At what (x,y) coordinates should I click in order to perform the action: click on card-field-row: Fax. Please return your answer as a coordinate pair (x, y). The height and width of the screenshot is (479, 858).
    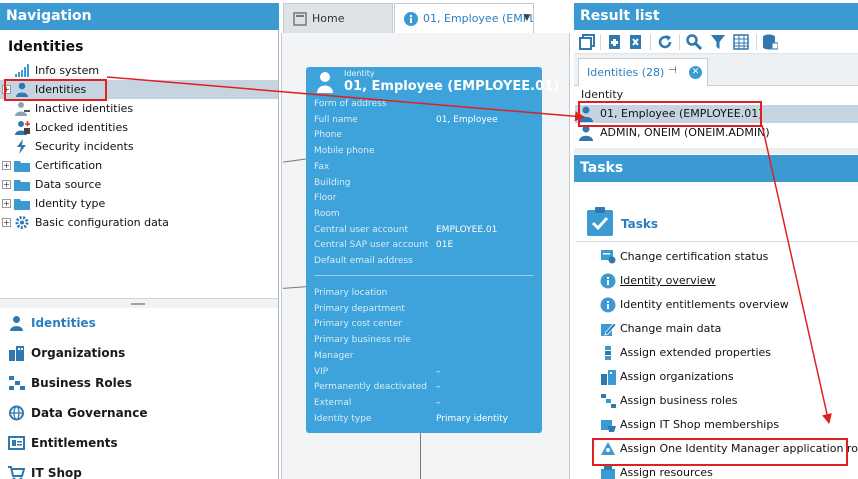
    Looking at the image, I should click on (426, 167).